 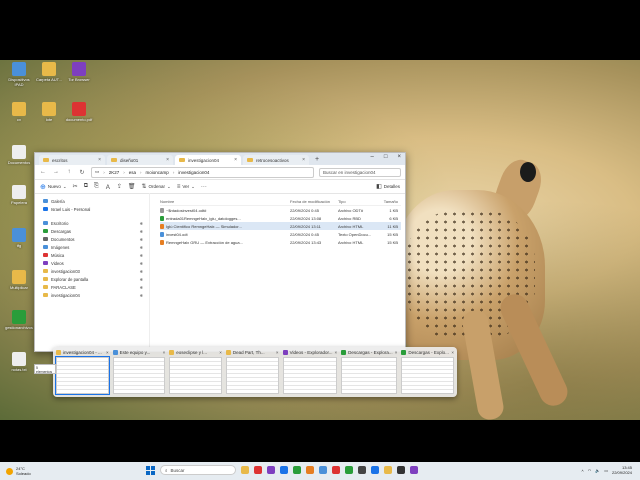 I want to click on sidebar-item: Galería, so click(x=92, y=201).